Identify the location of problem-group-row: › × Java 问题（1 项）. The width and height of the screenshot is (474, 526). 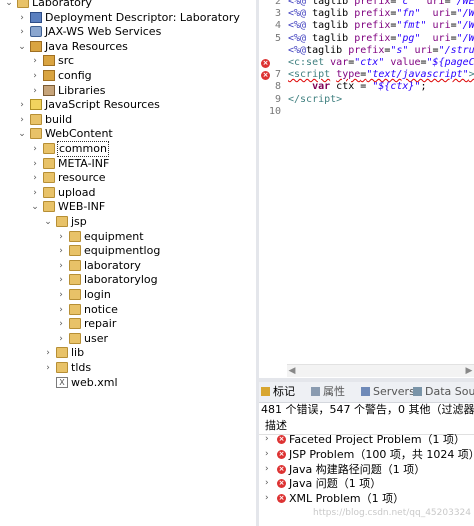
(366, 483).